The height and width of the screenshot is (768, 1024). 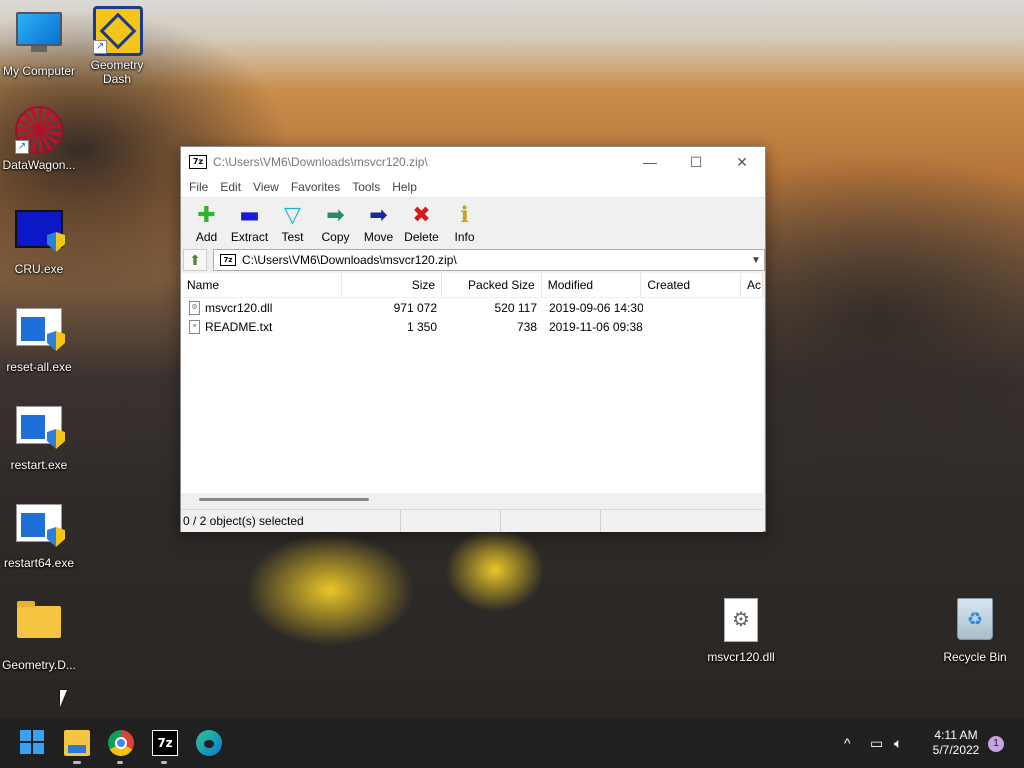 I want to click on file-explorer-icon, so click(x=77, y=743).